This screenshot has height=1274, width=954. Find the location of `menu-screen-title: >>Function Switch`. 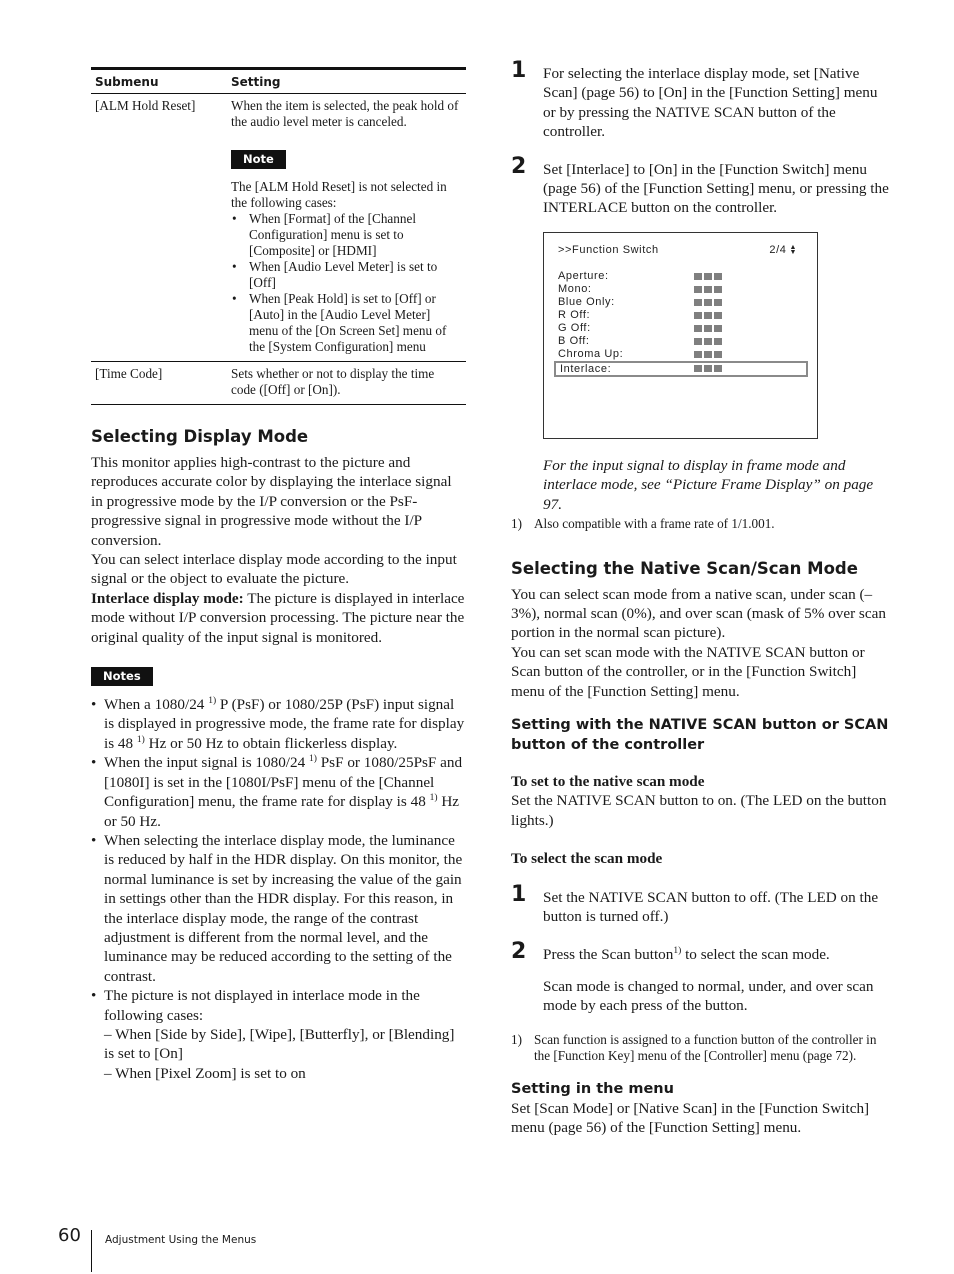

menu-screen-title: >>Function Switch is located at coordinates (608, 249).